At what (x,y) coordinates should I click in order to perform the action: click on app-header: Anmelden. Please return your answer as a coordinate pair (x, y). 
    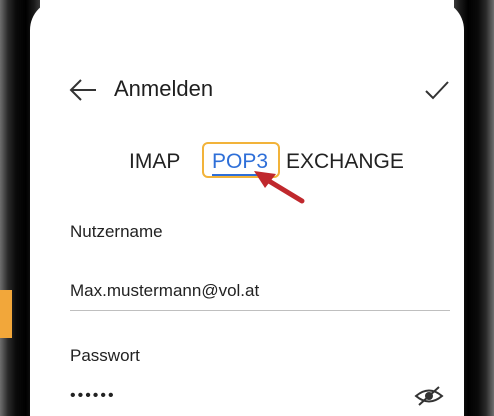
    Looking at the image, I should click on (247, 90).